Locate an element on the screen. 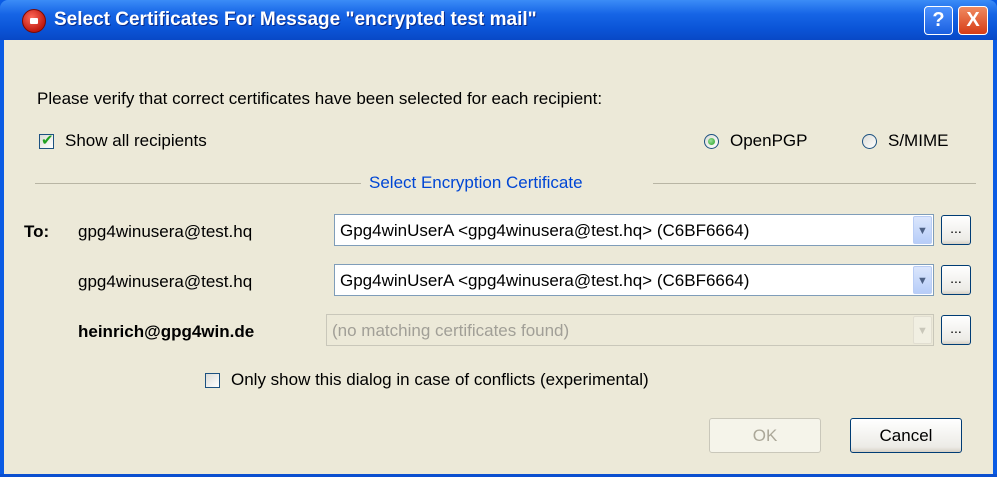 Image resolution: width=997 pixels, height=477 pixels. close-button: X is located at coordinates (973, 20).